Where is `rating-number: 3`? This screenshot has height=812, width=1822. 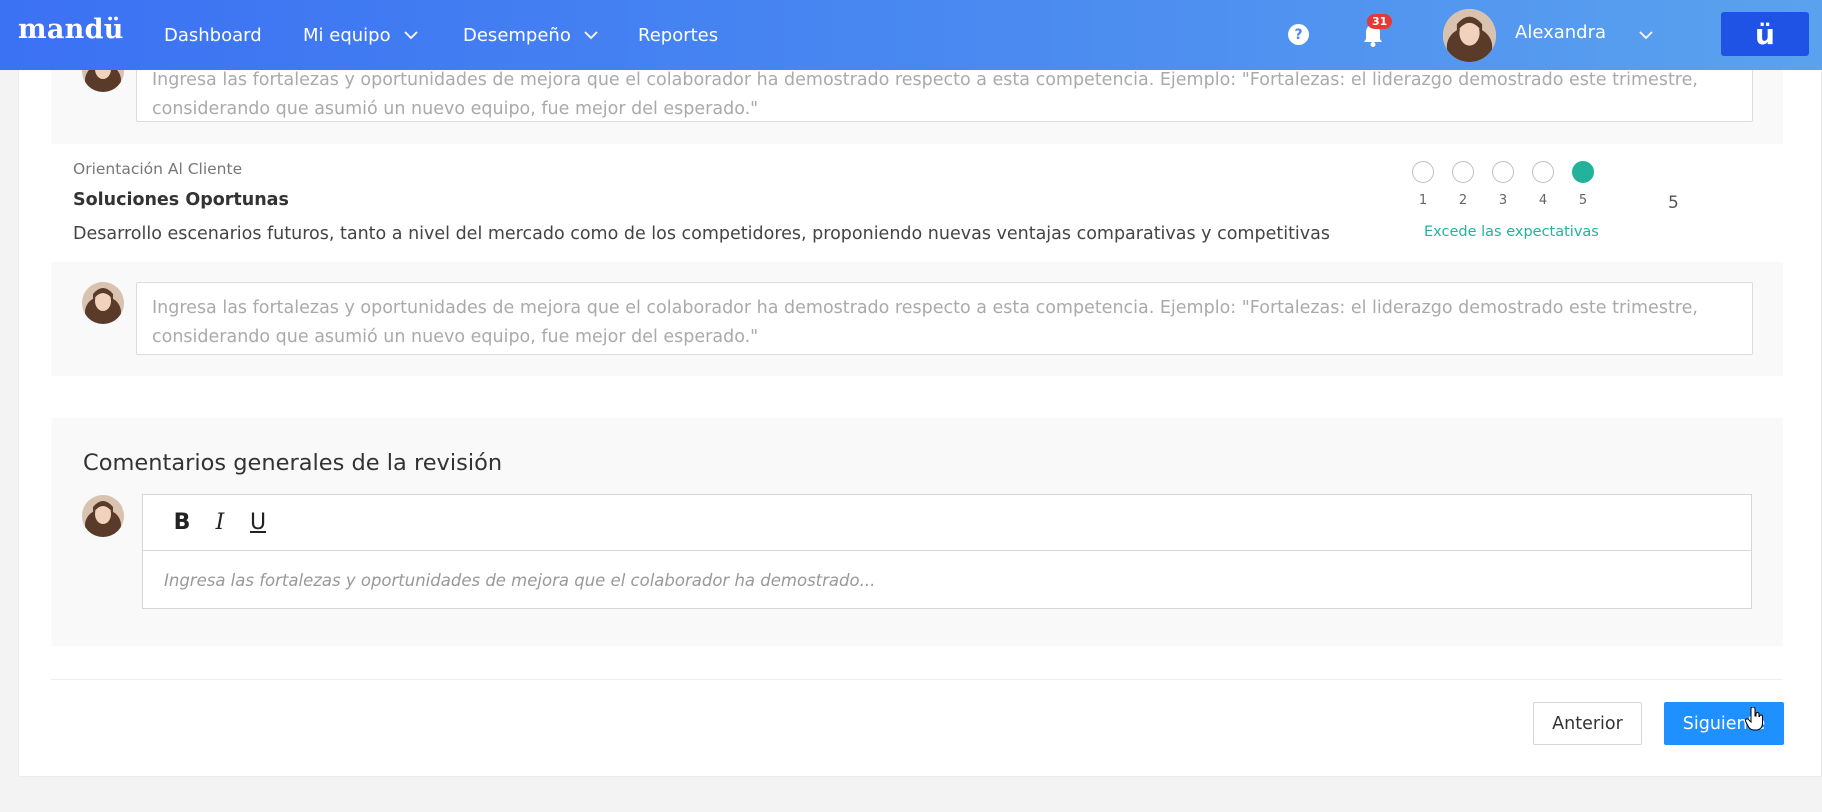 rating-number: 3 is located at coordinates (1503, 200).